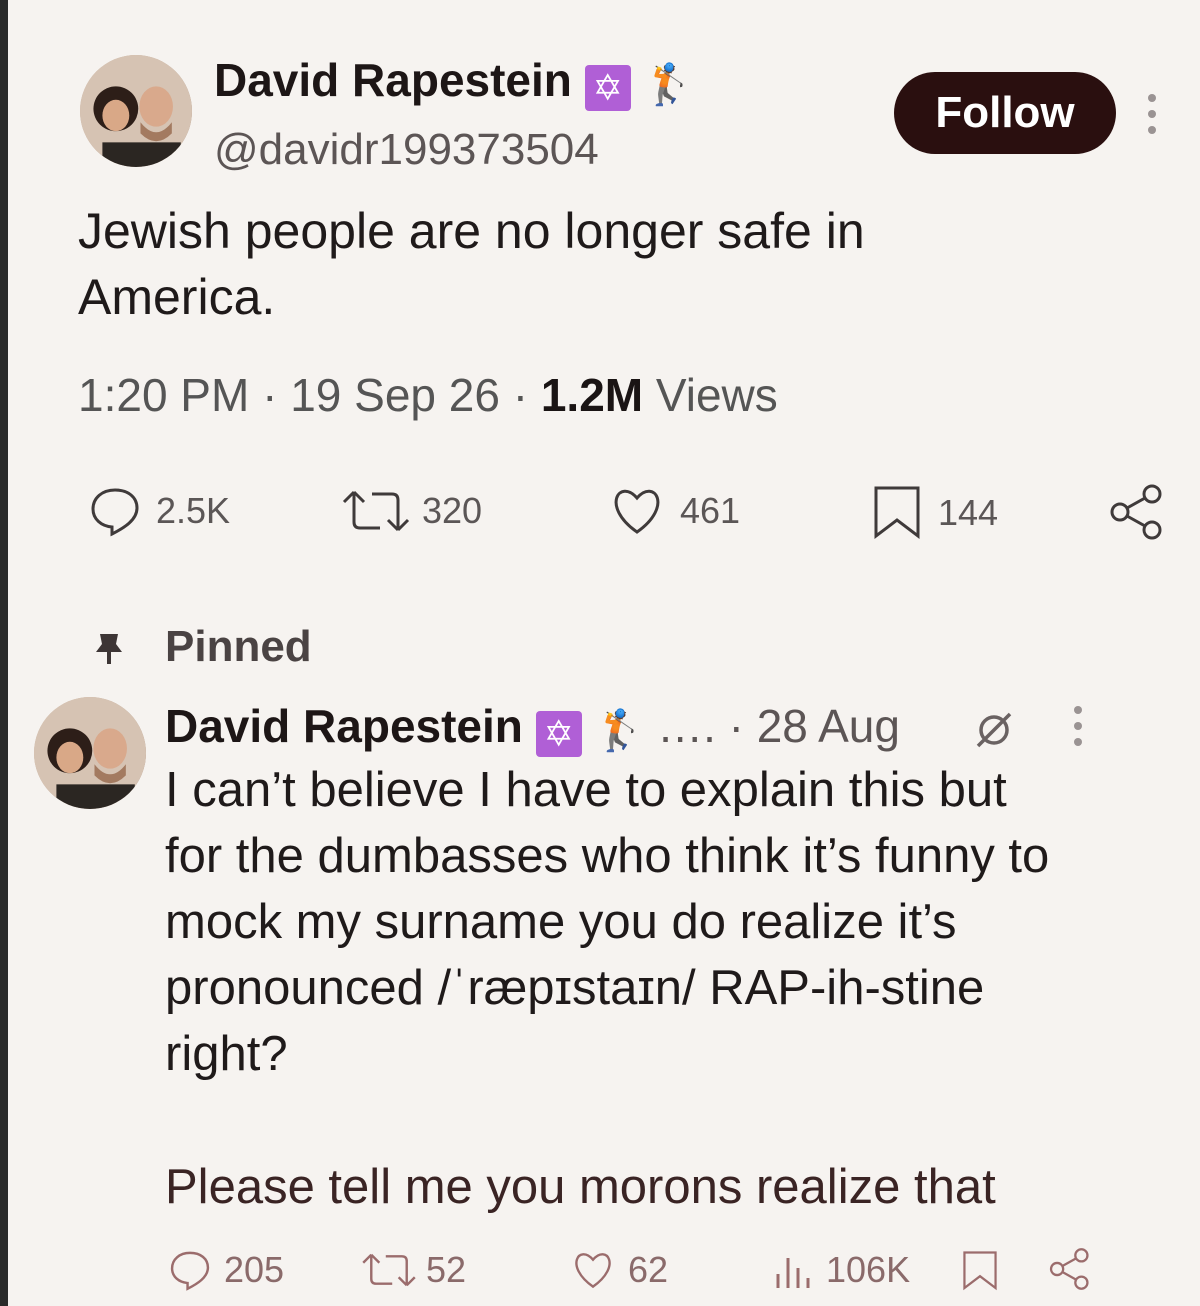  I want to click on pinned-share-button, so click(1070, 1269).